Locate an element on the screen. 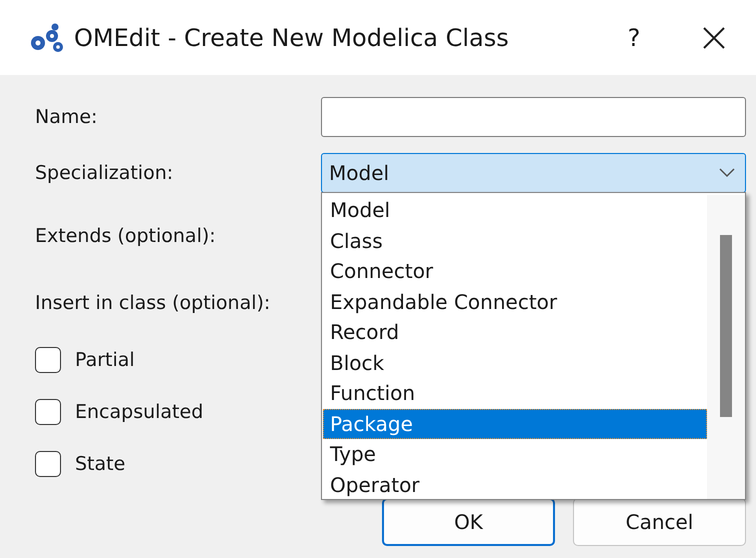 Image resolution: width=756 pixels, height=558 pixels. dropdown-option: Block is located at coordinates (515, 363).